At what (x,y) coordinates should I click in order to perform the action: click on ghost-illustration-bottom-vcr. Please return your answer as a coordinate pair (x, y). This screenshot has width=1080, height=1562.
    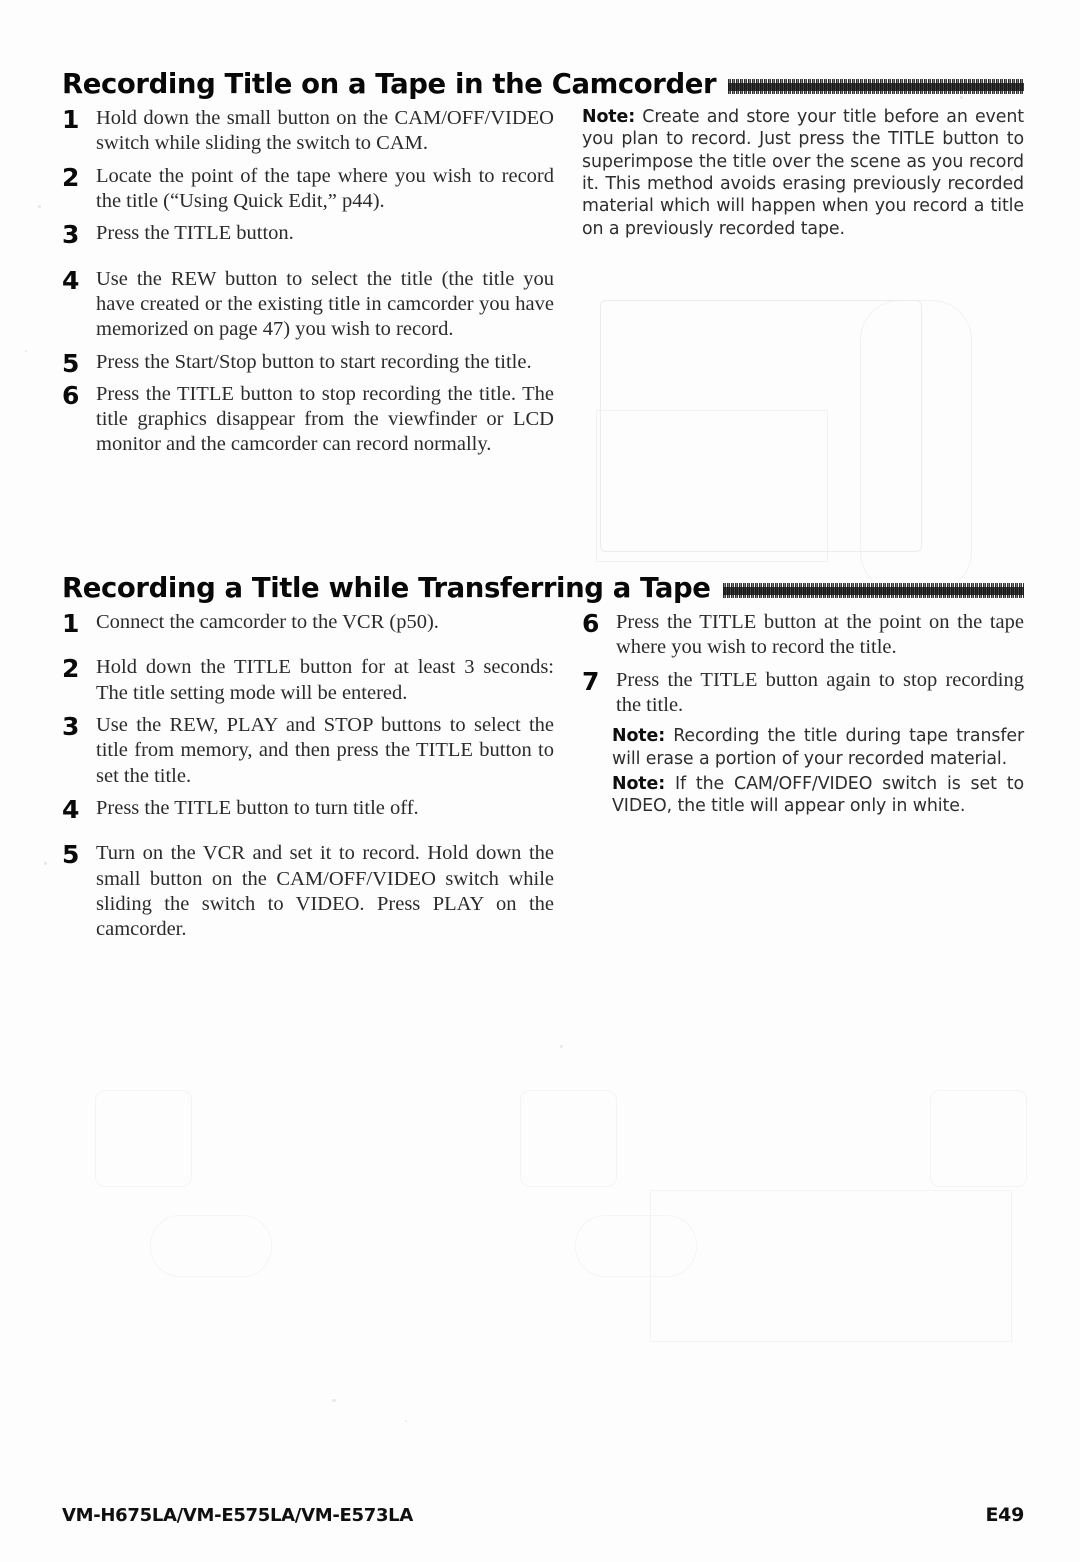
    Looking at the image, I should click on (211, 1246).